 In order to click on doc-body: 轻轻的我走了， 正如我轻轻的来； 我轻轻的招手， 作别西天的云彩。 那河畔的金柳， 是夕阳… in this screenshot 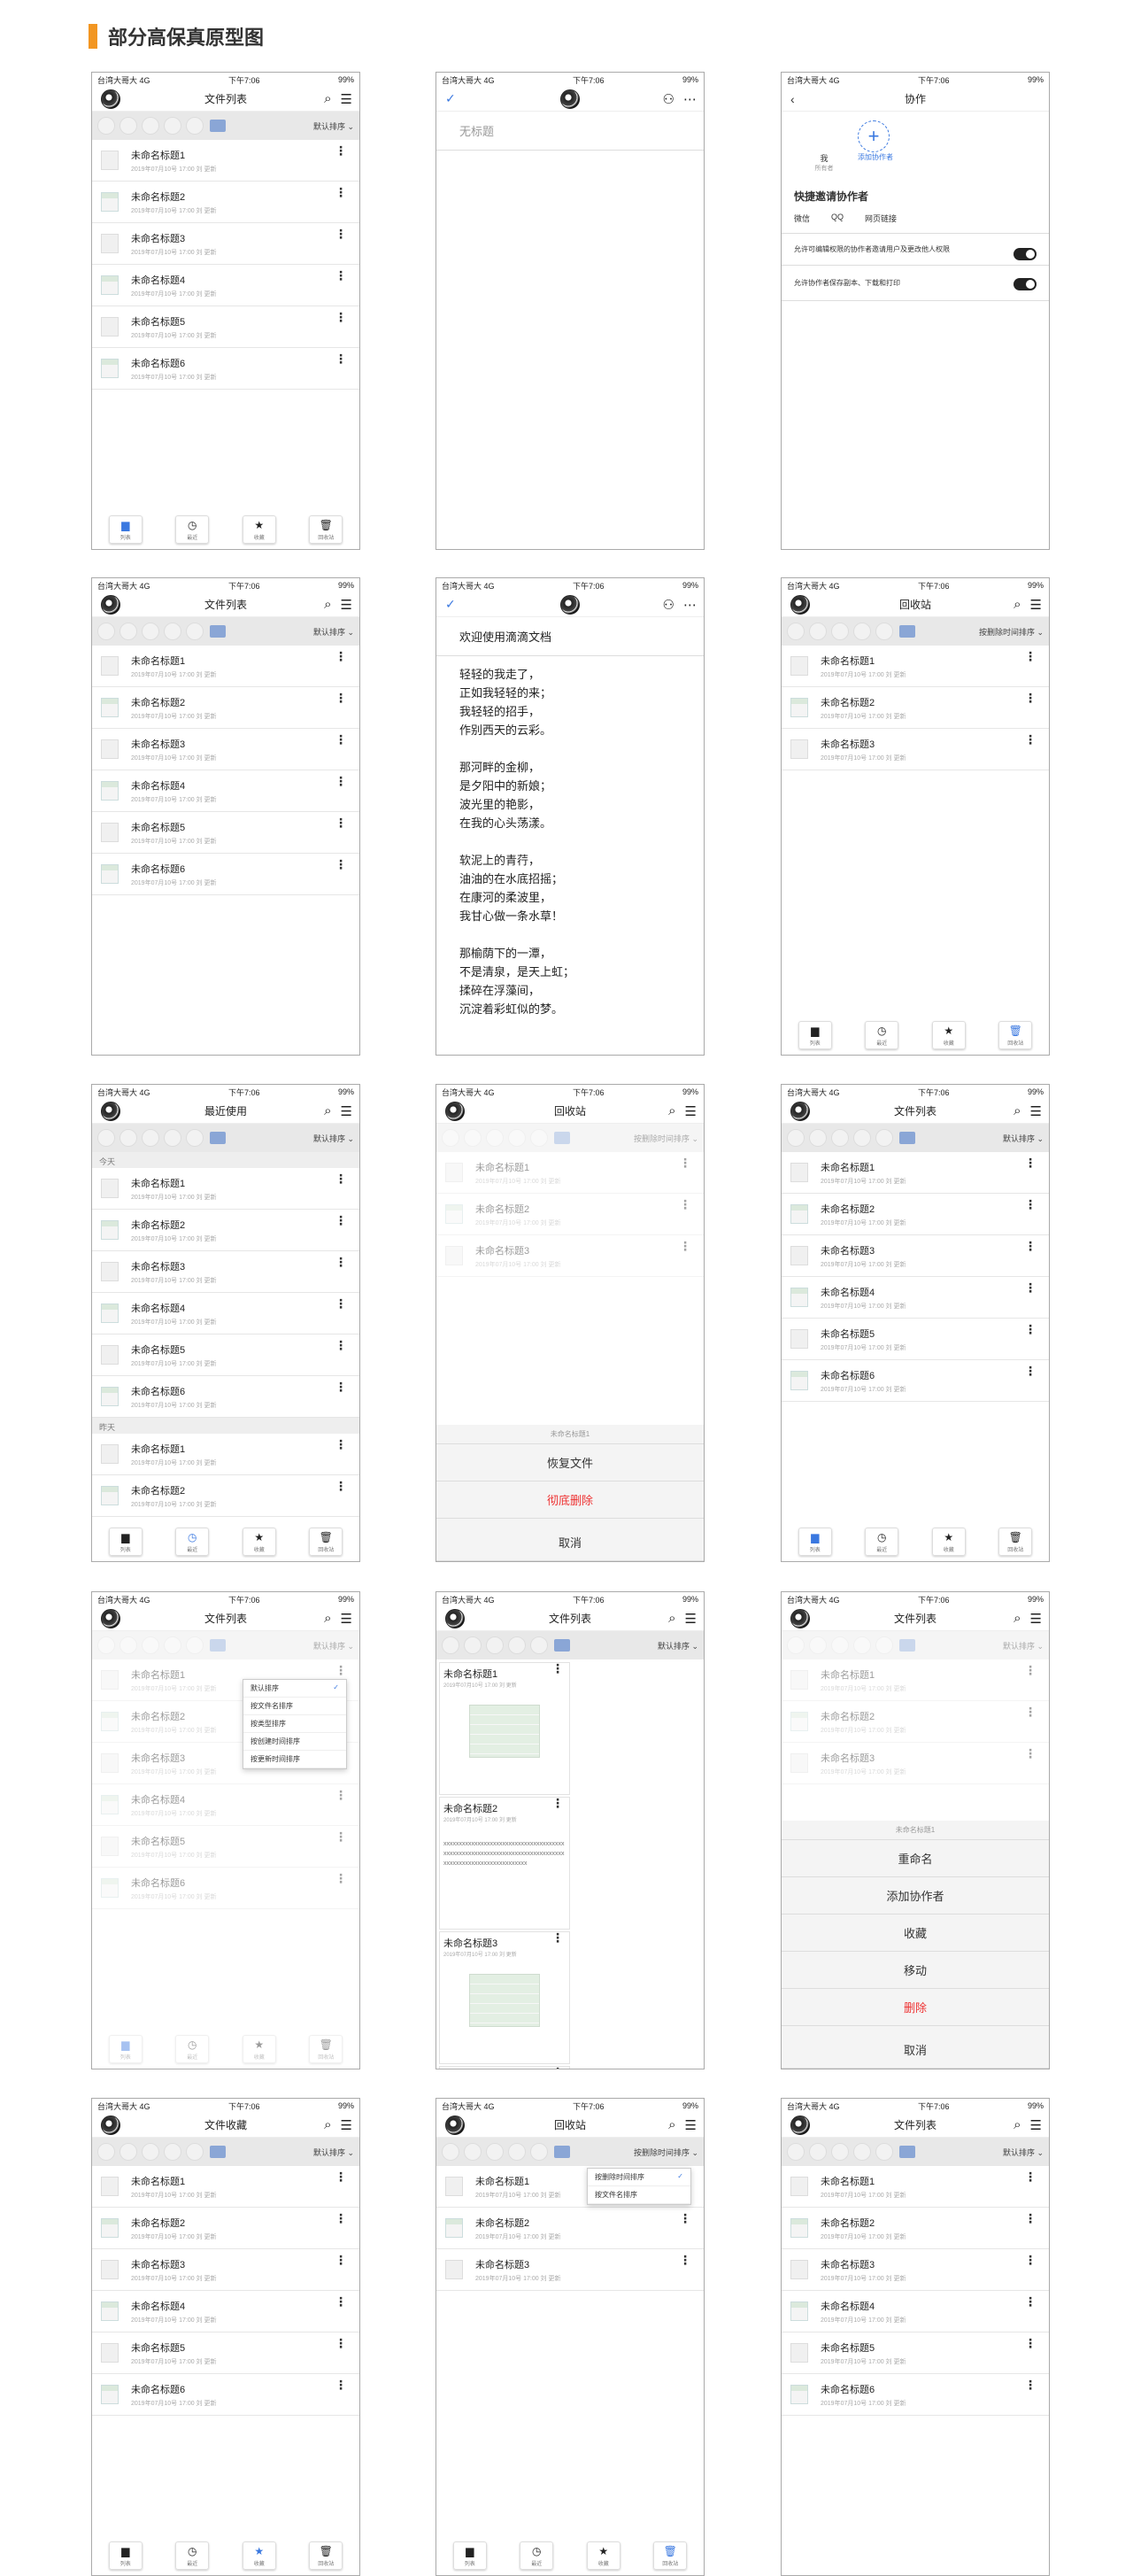, I will do `click(570, 841)`.